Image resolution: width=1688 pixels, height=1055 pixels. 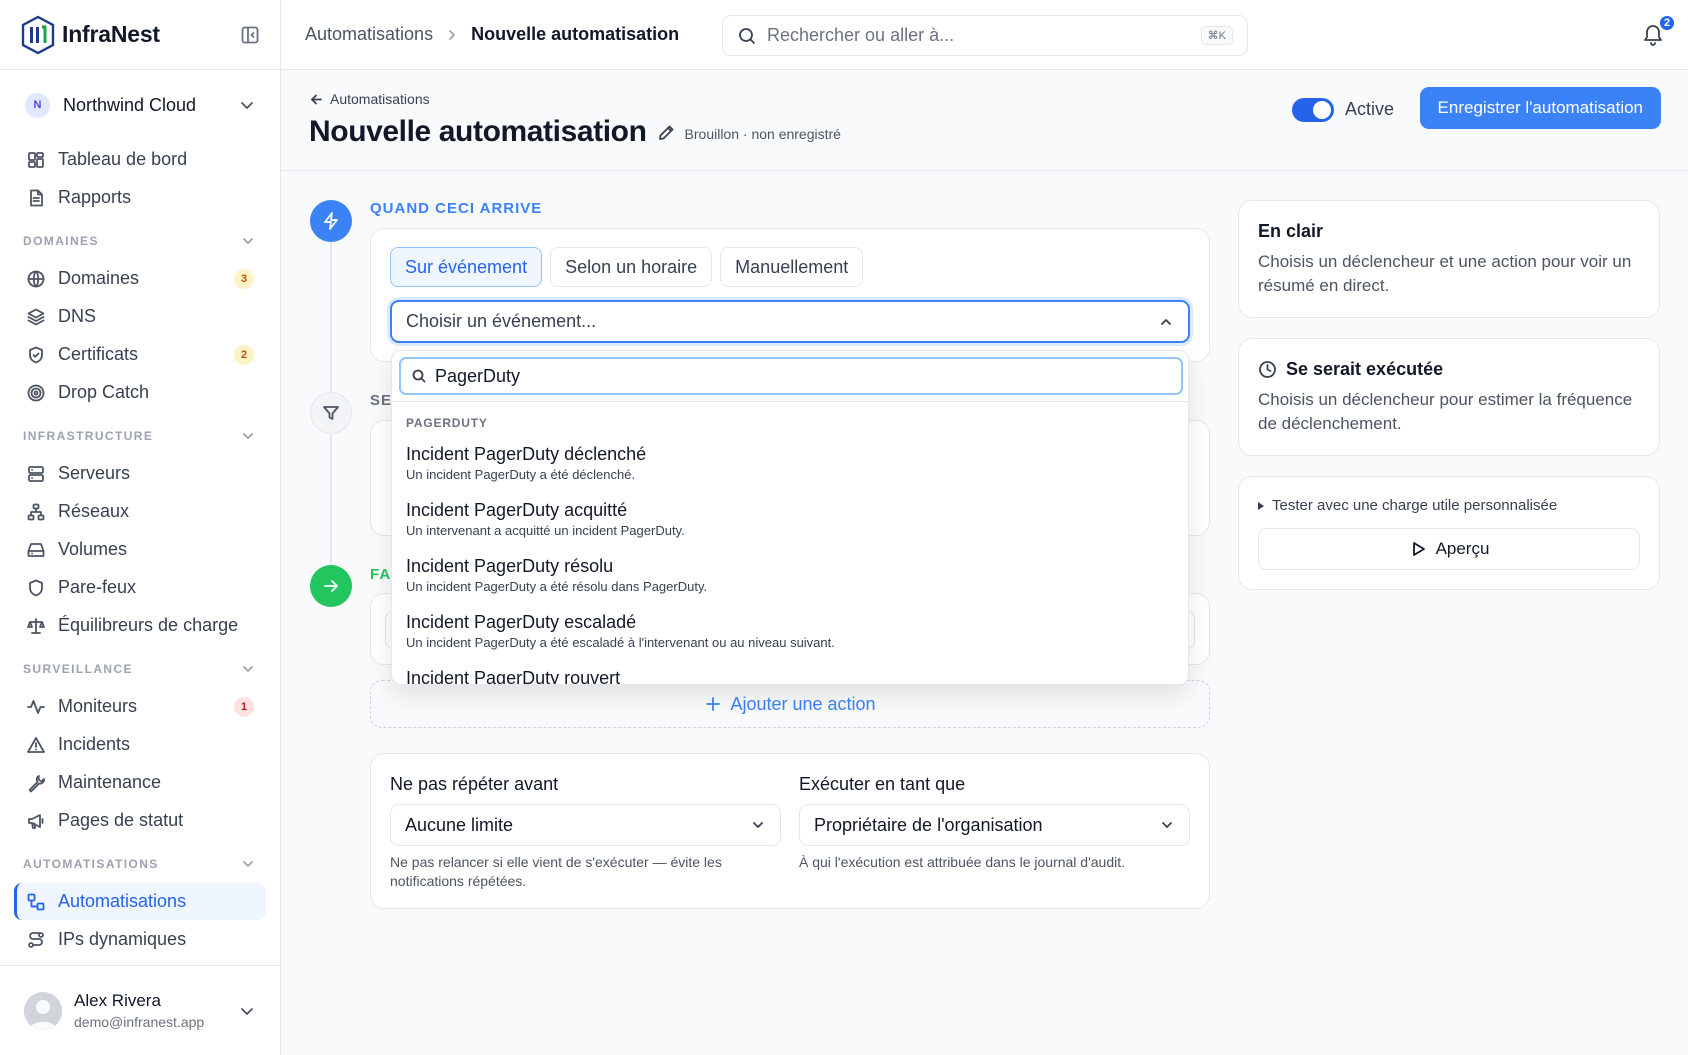 I want to click on global-search-input: Rechercher ou aller à... ⌘K, so click(x=985, y=35).